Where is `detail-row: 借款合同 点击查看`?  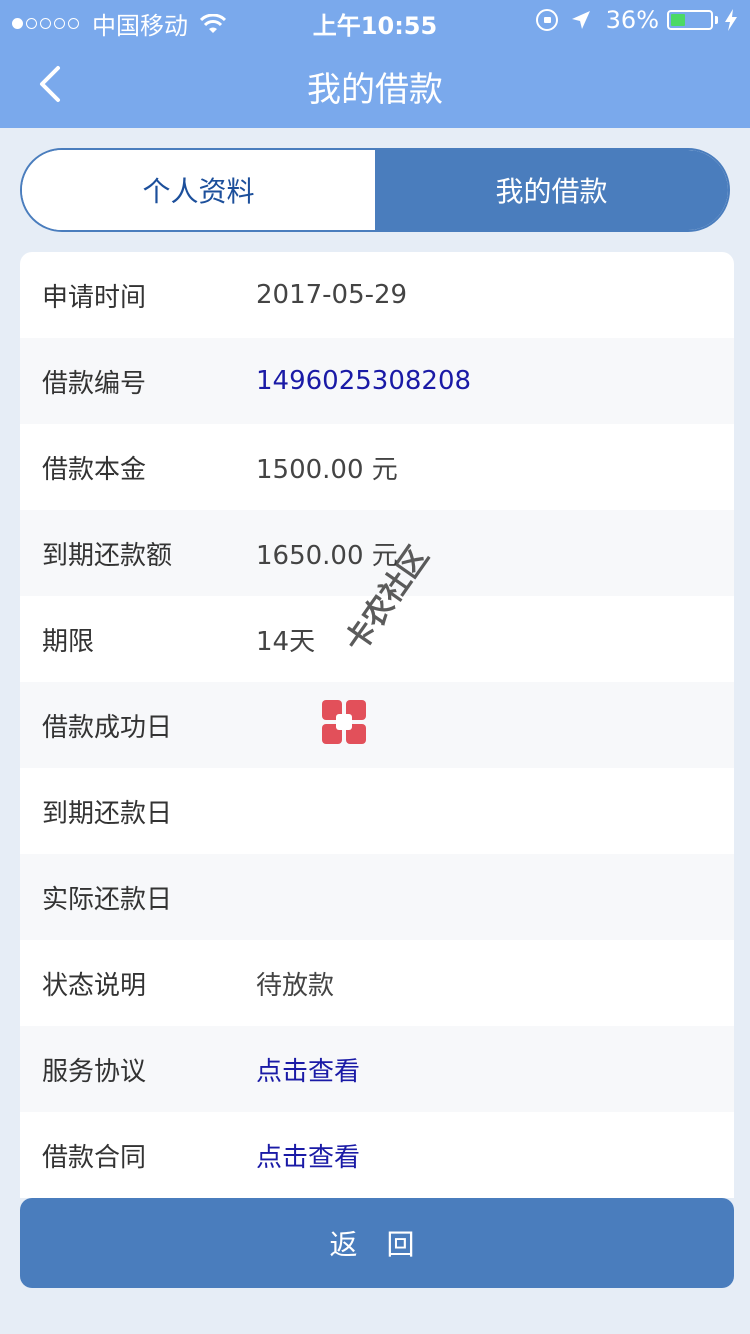 detail-row: 借款合同 点击查看 is located at coordinates (377, 1155).